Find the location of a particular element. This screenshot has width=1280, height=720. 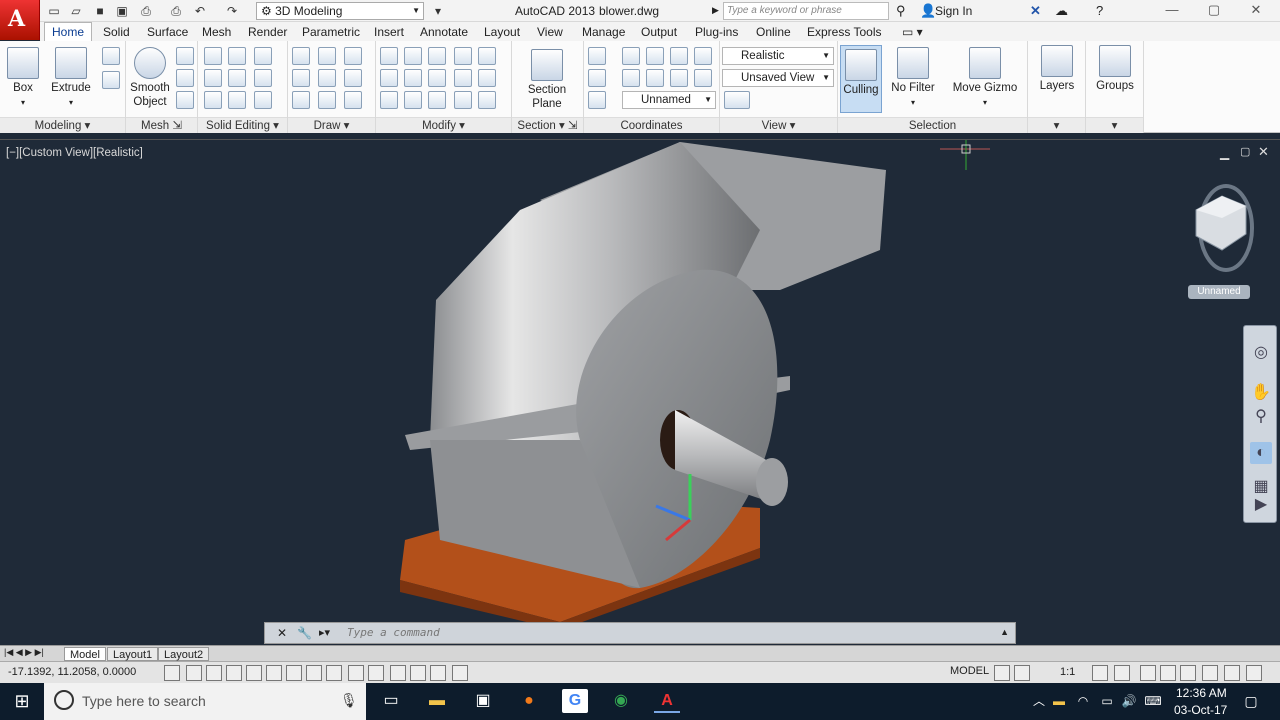

interfere-icon is located at coordinates (263, 78).